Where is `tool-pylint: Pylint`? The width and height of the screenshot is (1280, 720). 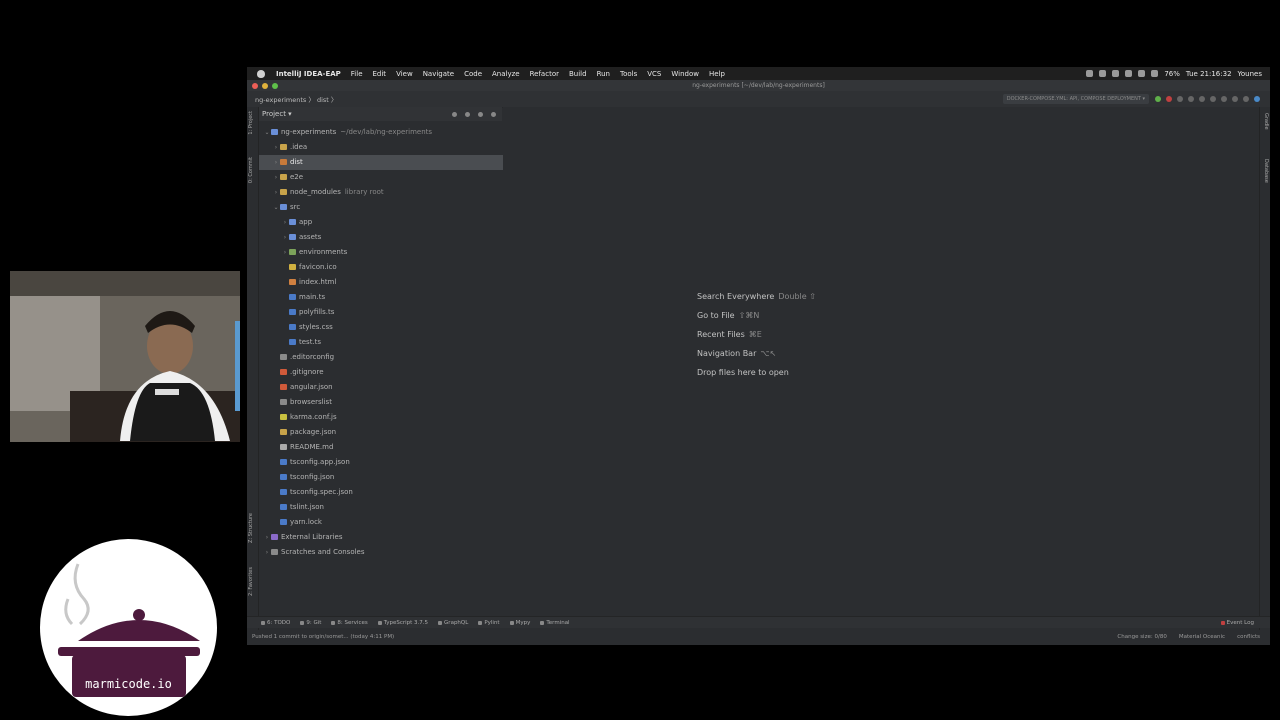 tool-pylint: Pylint is located at coordinates (489, 623).